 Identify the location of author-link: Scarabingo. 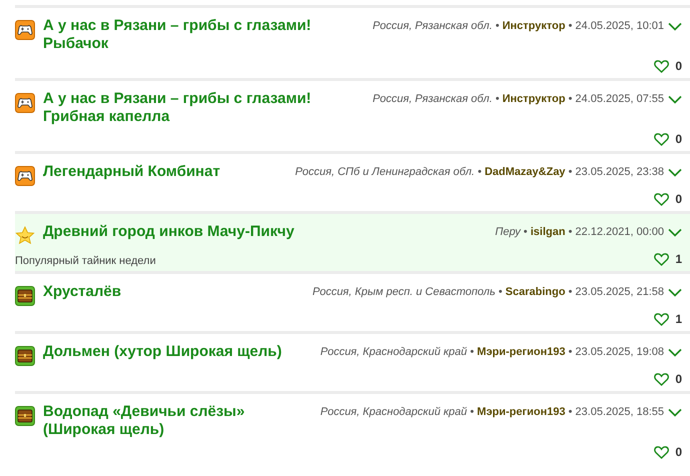
(535, 292).